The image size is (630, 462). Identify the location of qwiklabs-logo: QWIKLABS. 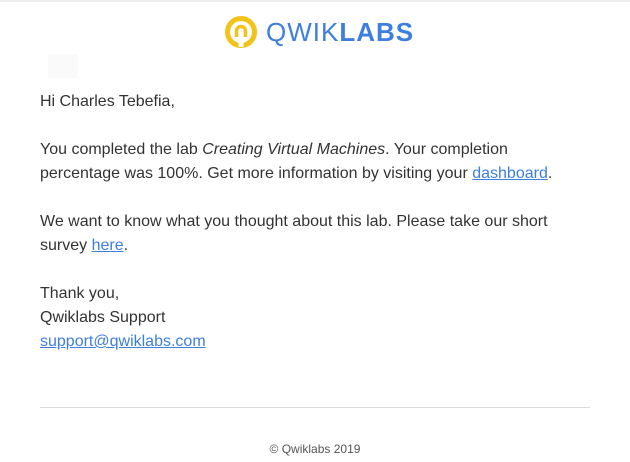
(319, 32).